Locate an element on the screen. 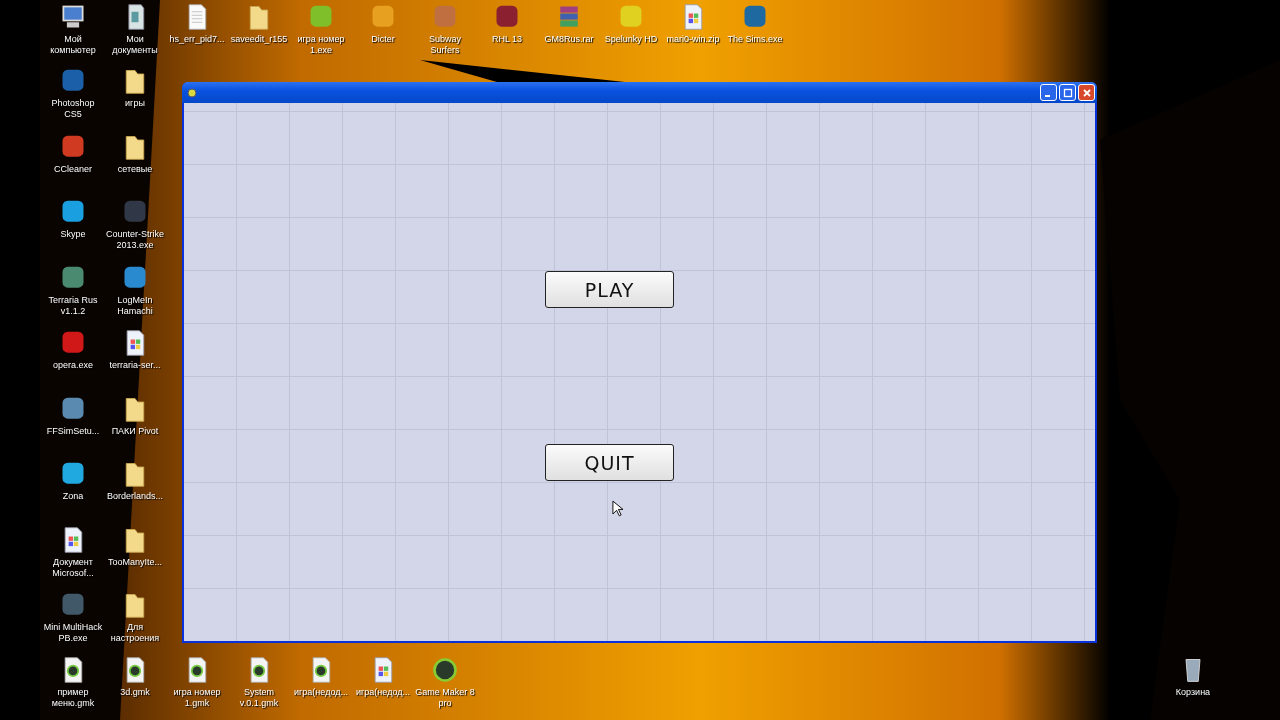 The height and width of the screenshot is (720, 1280). icon-label: GM8Rus.rar is located at coordinates (569, 39).